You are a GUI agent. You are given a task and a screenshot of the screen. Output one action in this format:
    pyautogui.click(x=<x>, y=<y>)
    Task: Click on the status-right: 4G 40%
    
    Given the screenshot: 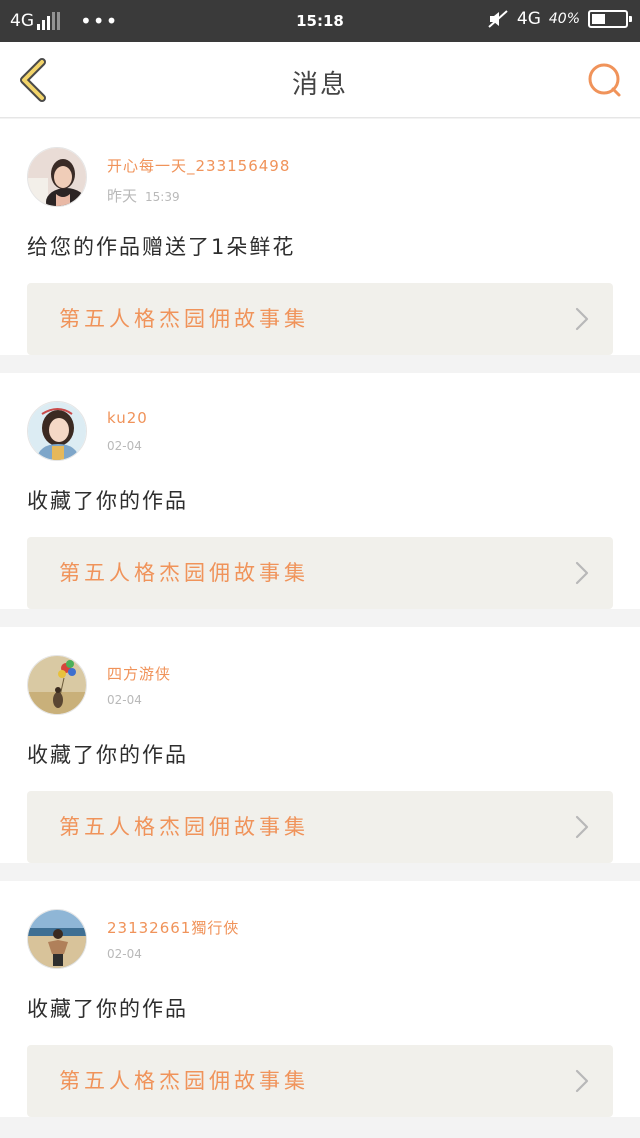 What is the action you would take?
    pyautogui.click(x=559, y=19)
    